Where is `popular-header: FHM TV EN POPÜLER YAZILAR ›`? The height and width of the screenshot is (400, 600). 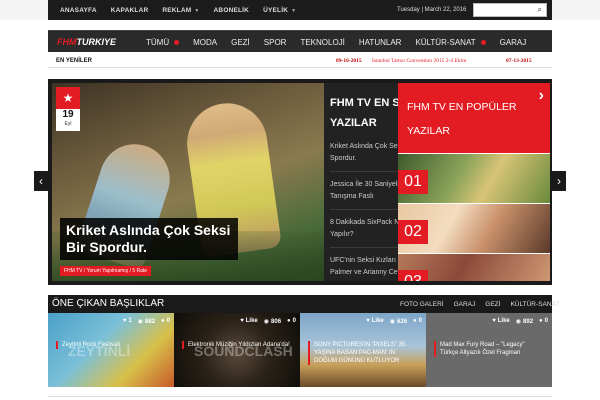 popular-header: FHM TV EN POPÜLER YAZILAR › is located at coordinates (474, 118).